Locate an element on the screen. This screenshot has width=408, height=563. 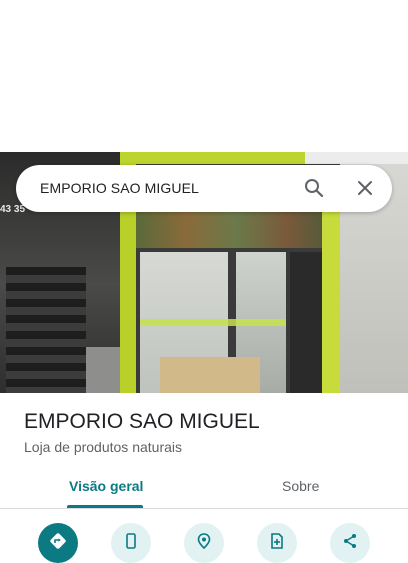
phone-icon is located at coordinates (131, 541).